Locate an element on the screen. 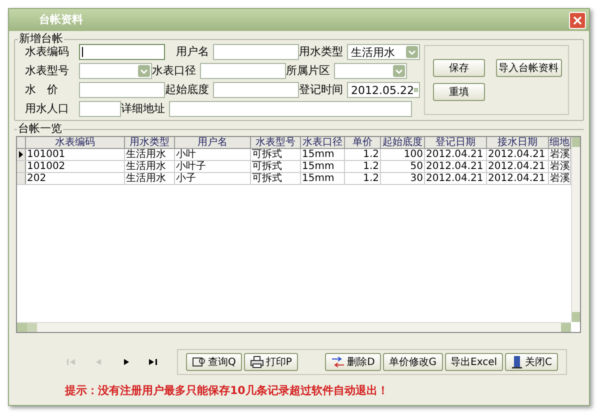 The width and height of the screenshot is (600, 414). field-label: 水表编码 is located at coordinates (47, 52).